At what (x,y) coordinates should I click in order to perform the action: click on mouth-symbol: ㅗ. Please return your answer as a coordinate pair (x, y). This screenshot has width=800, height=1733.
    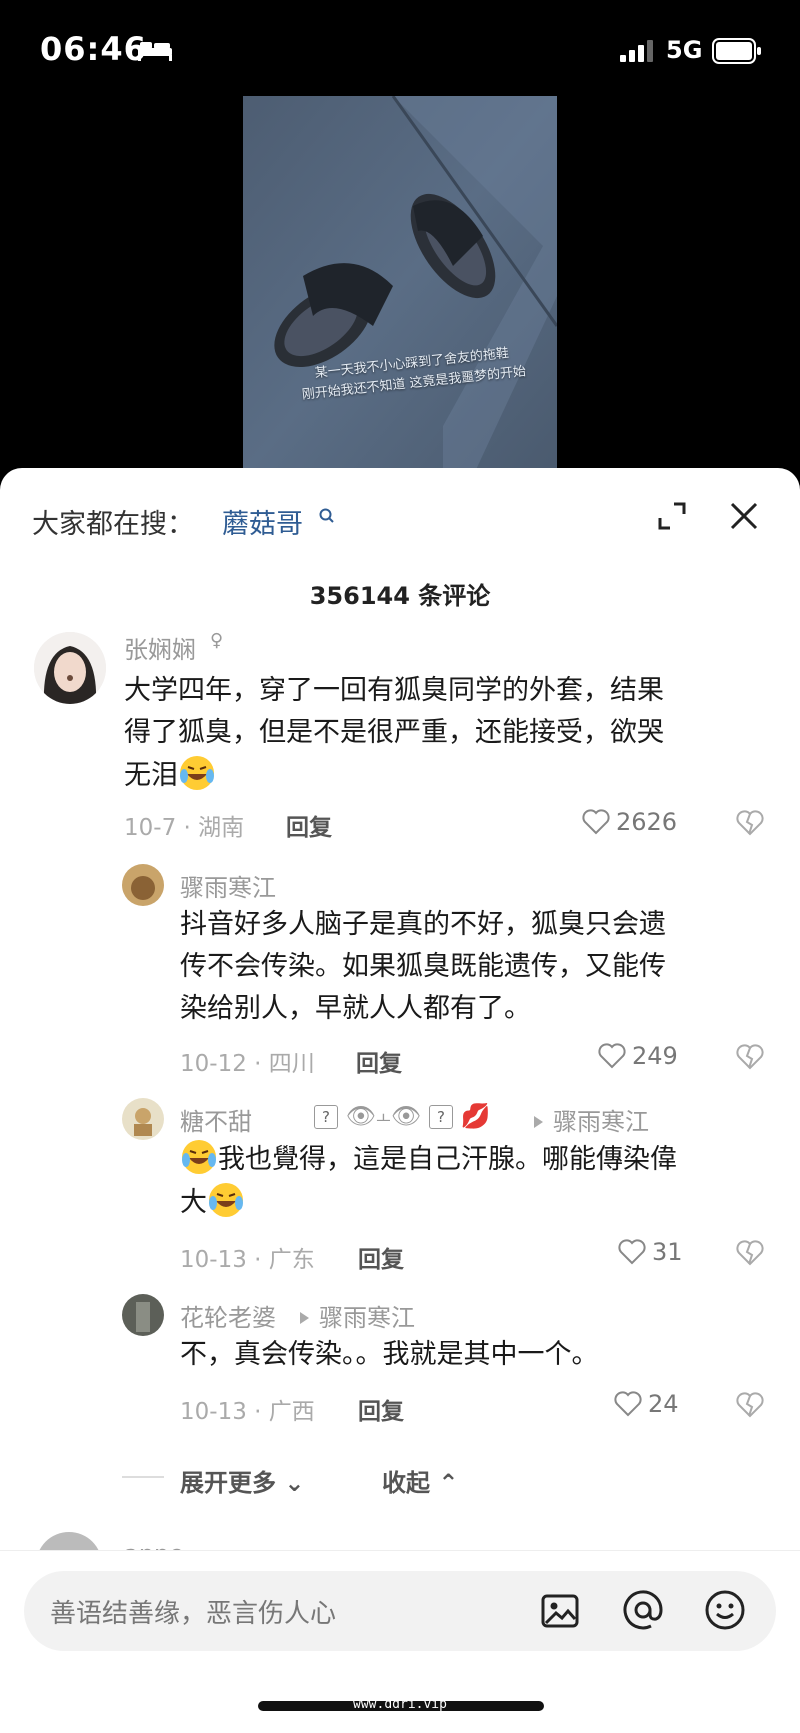
    Looking at the image, I should click on (383, 1118).